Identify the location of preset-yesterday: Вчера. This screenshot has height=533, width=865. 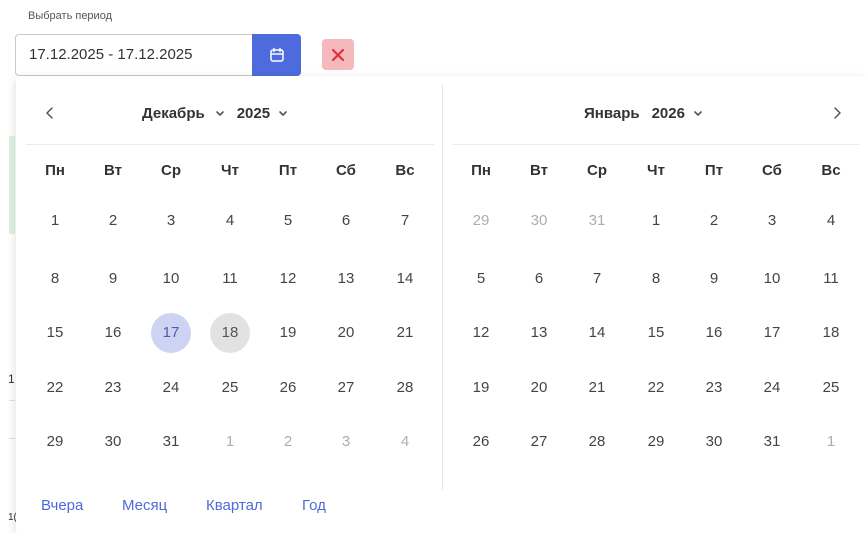
(62, 505).